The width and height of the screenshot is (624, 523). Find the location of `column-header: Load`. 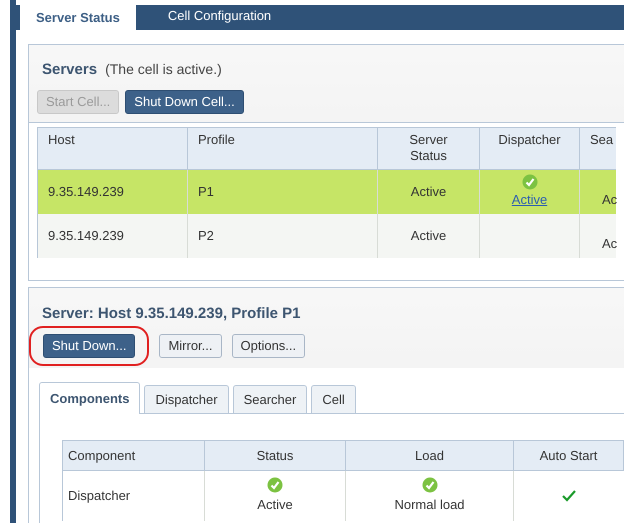

column-header: Load is located at coordinates (430, 455).